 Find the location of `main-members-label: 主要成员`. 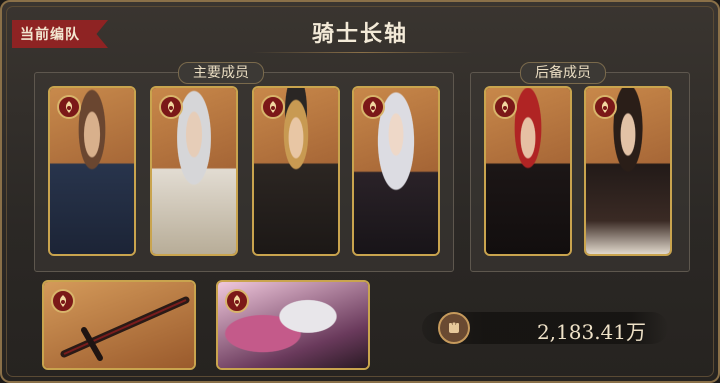

main-members-label: 主要成员 is located at coordinates (221, 73).